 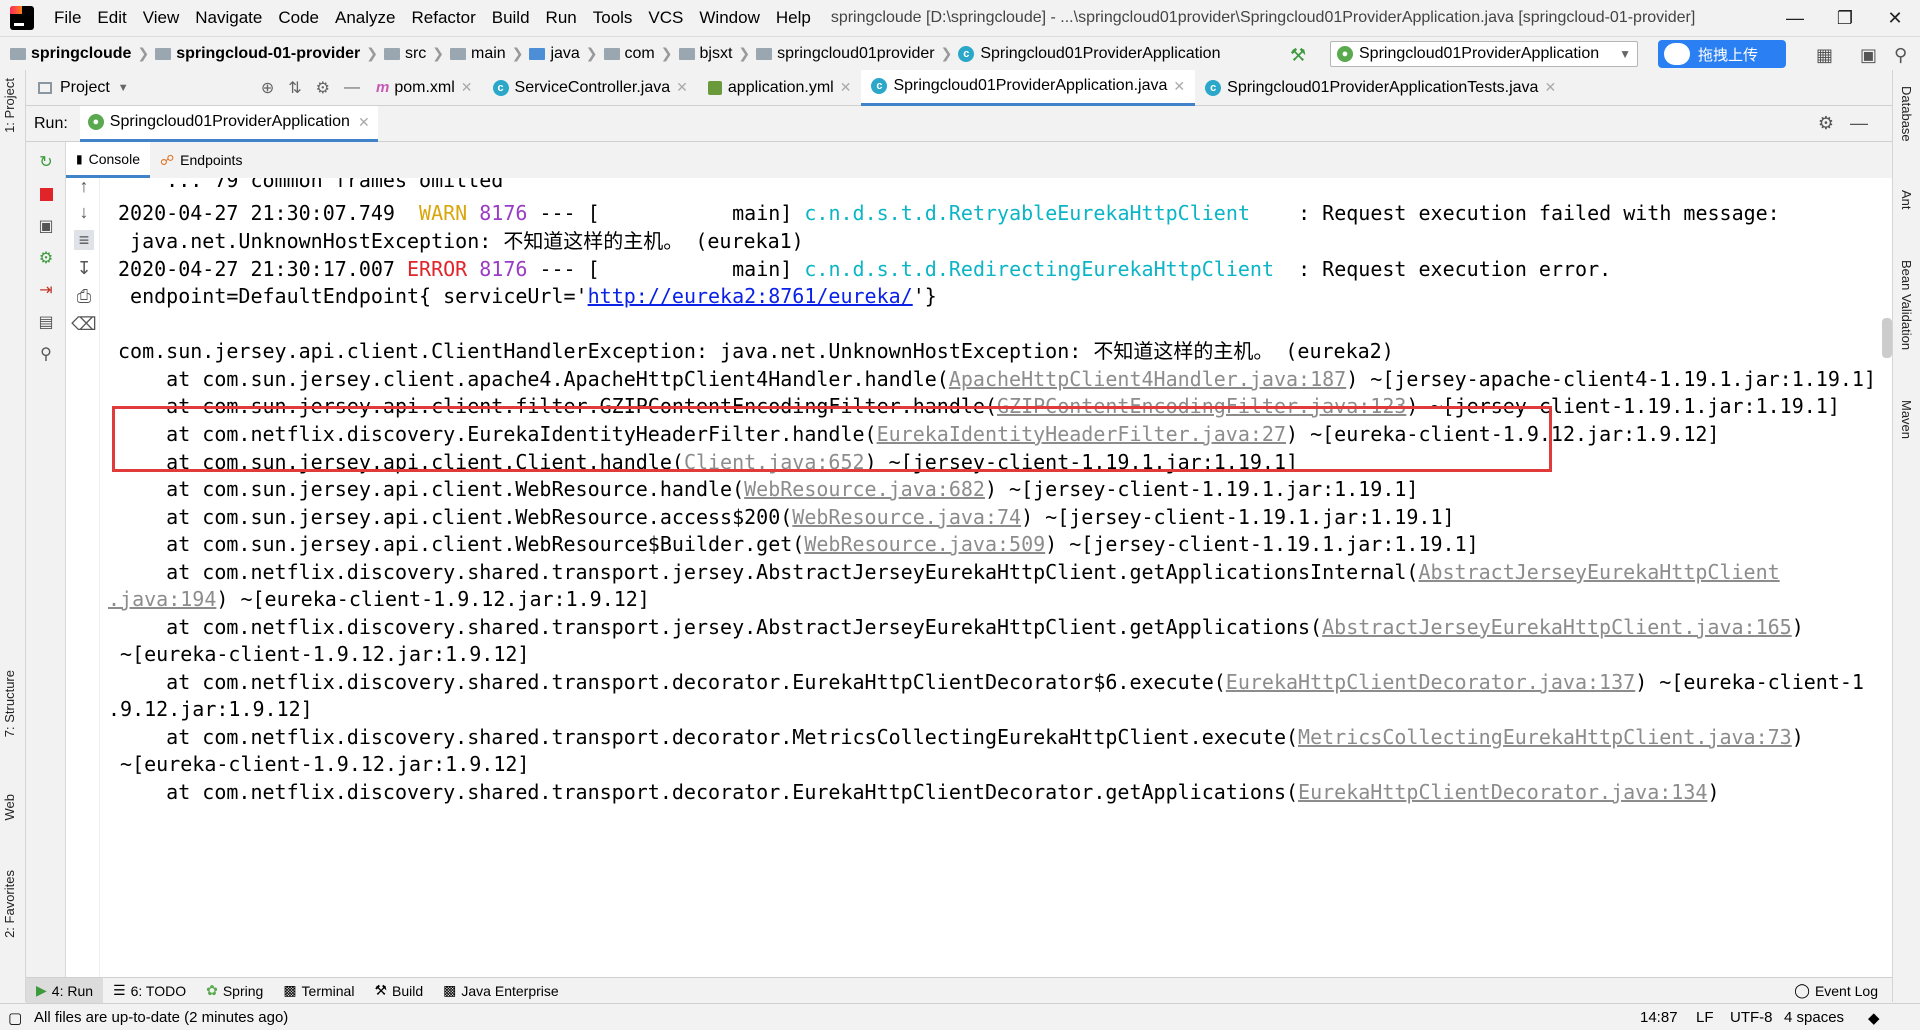 What do you see at coordinates (79, 54) in the screenshot?
I see `breadcrumb-springcloude: springcloude ❯` at bounding box center [79, 54].